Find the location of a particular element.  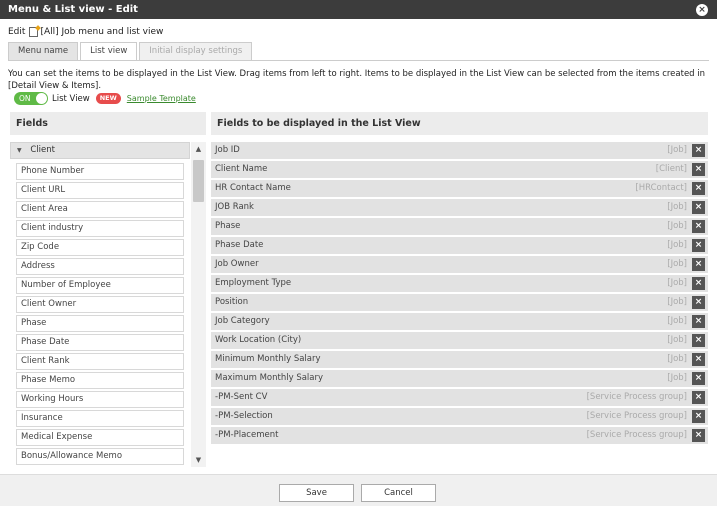

selected-field-row: Phase [Job] × is located at coordinates (459, 226).